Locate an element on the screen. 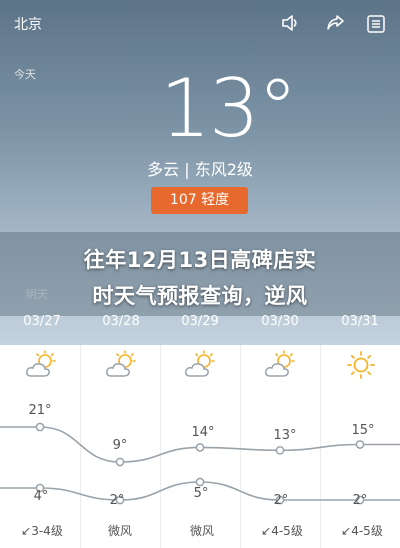 The height and width of the screenshot is (548, 400). high-temp-label: 21° is located at coordinates (40, 410).